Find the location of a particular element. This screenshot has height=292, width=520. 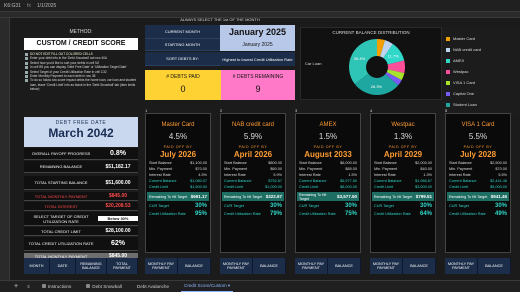

lock-icon is located at coordinates (88, 286).